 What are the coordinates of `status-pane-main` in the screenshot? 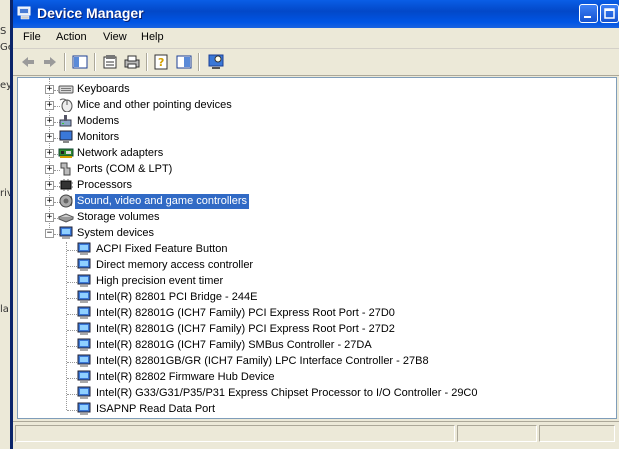 It's located at (235, 433).